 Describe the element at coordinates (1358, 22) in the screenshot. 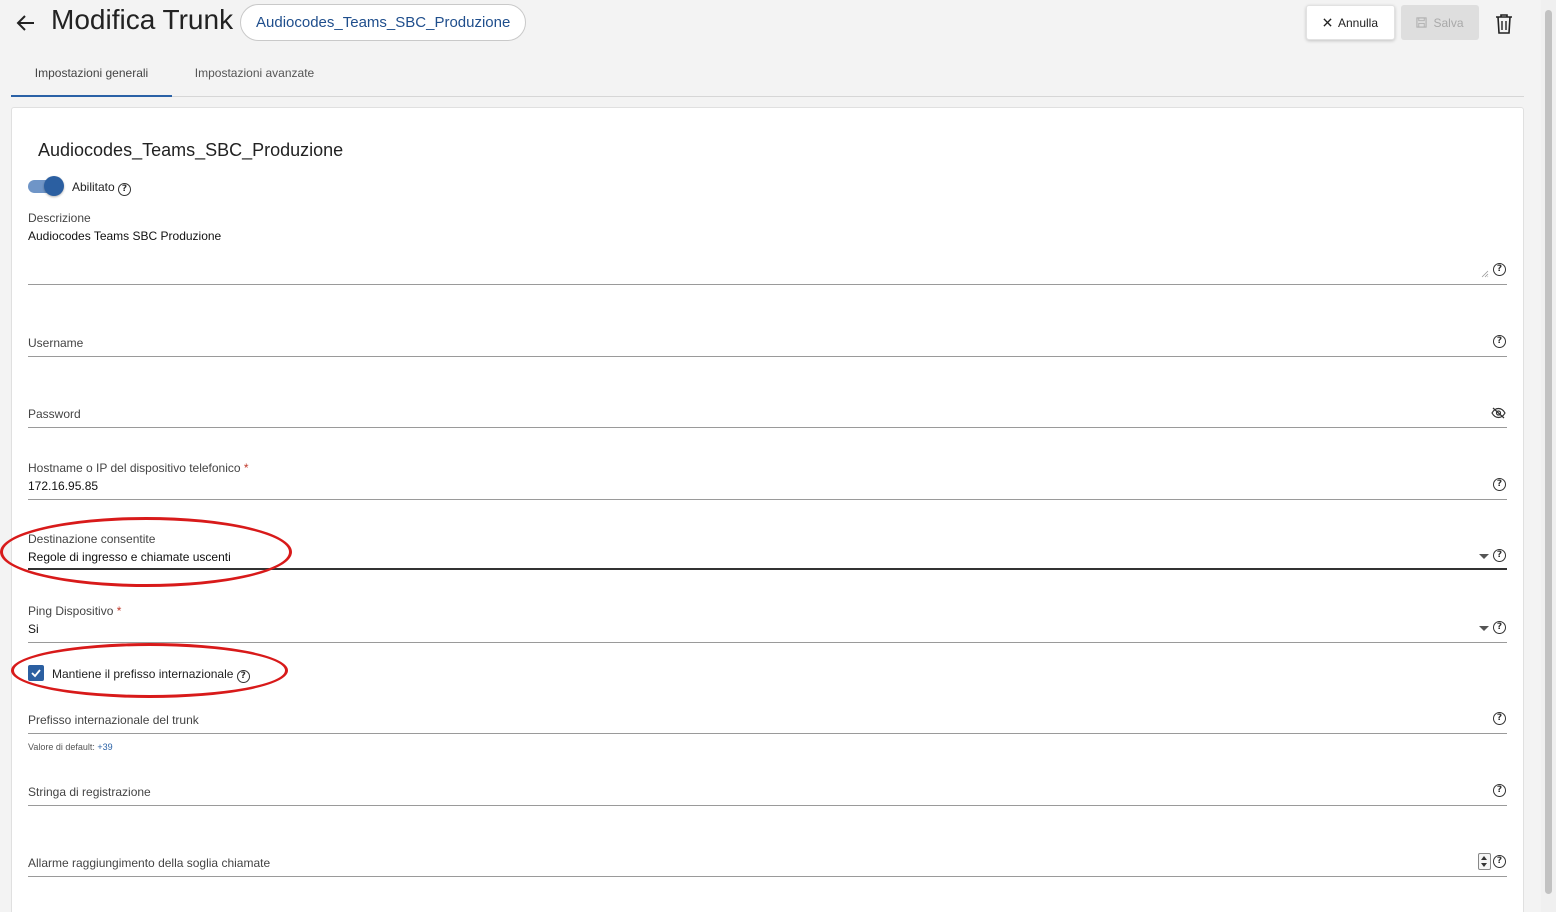

I see `cancel-button-label: Annulla` at that location.